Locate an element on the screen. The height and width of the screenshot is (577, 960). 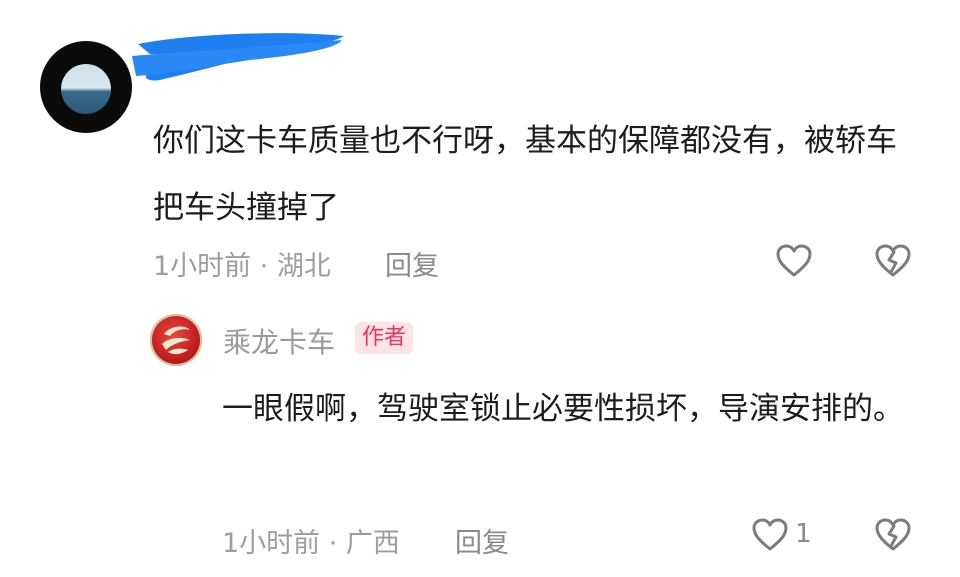
reply-dislike-button is located at coordinates (893, 535).